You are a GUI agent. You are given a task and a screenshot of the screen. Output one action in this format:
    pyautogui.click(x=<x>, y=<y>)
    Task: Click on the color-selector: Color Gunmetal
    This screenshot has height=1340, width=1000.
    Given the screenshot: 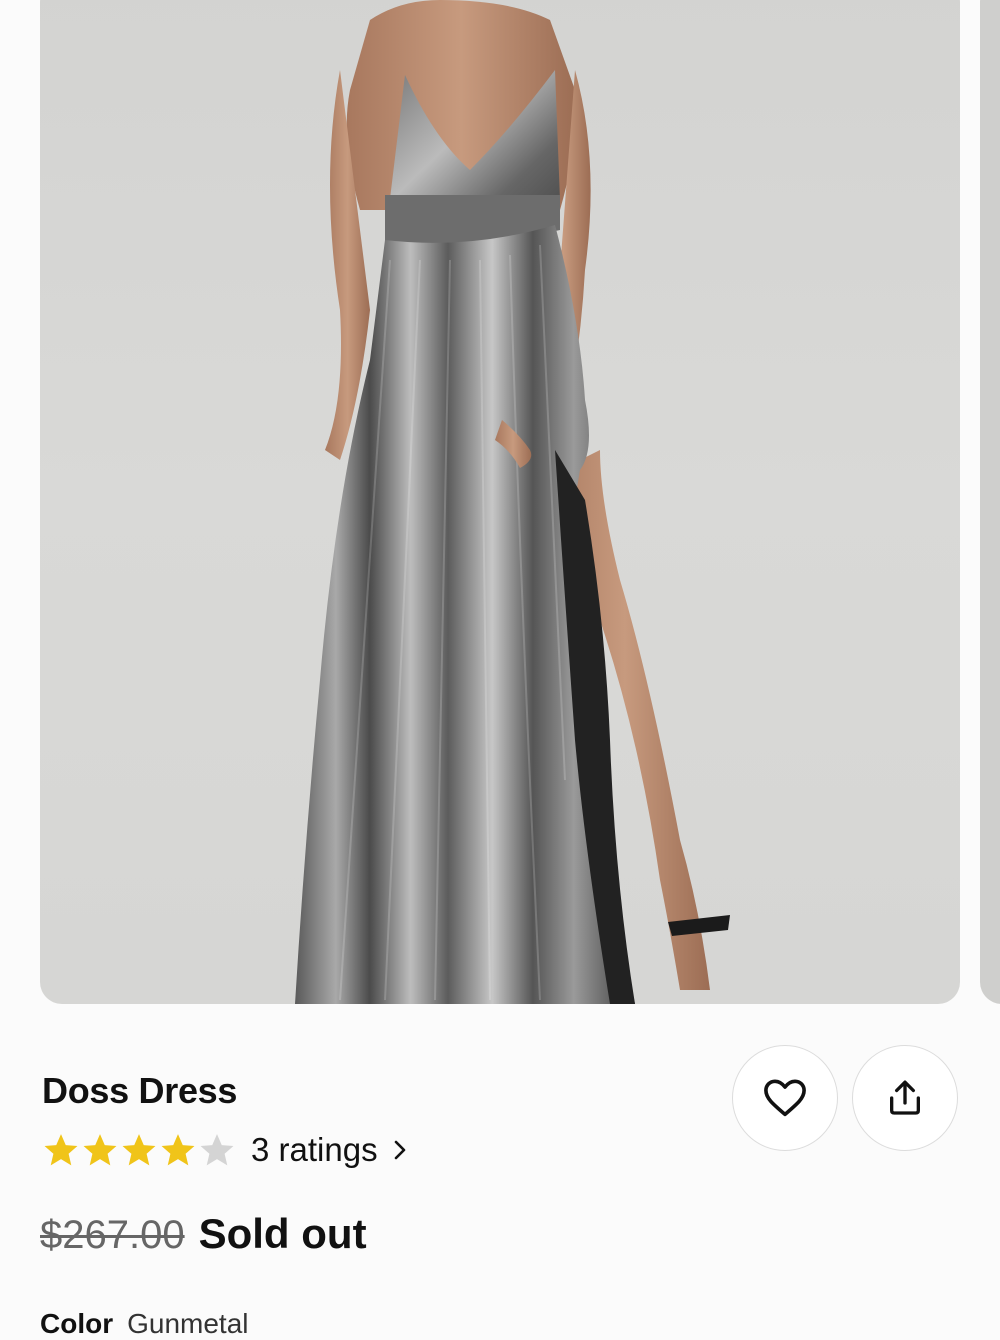 What is the action you would take?
    pyautogui.click(x=144, y=1324)
    